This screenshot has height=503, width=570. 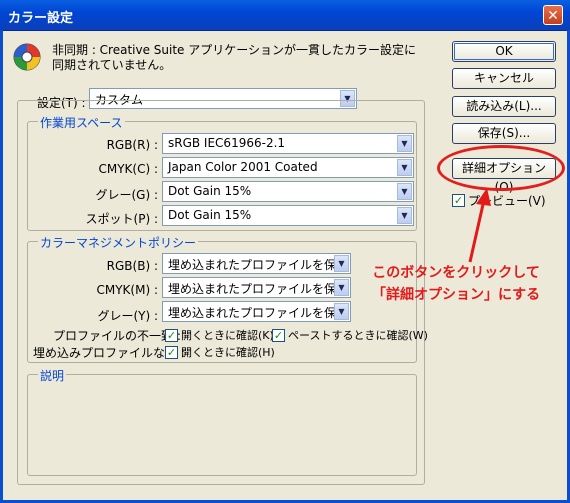 I want to click on description-group, so click(x=222, y=425).